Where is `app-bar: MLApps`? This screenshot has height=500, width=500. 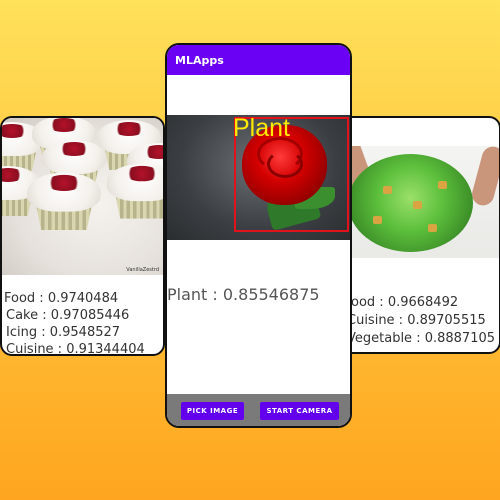 app-bar: MLApps is located at coordinates (258, 60).